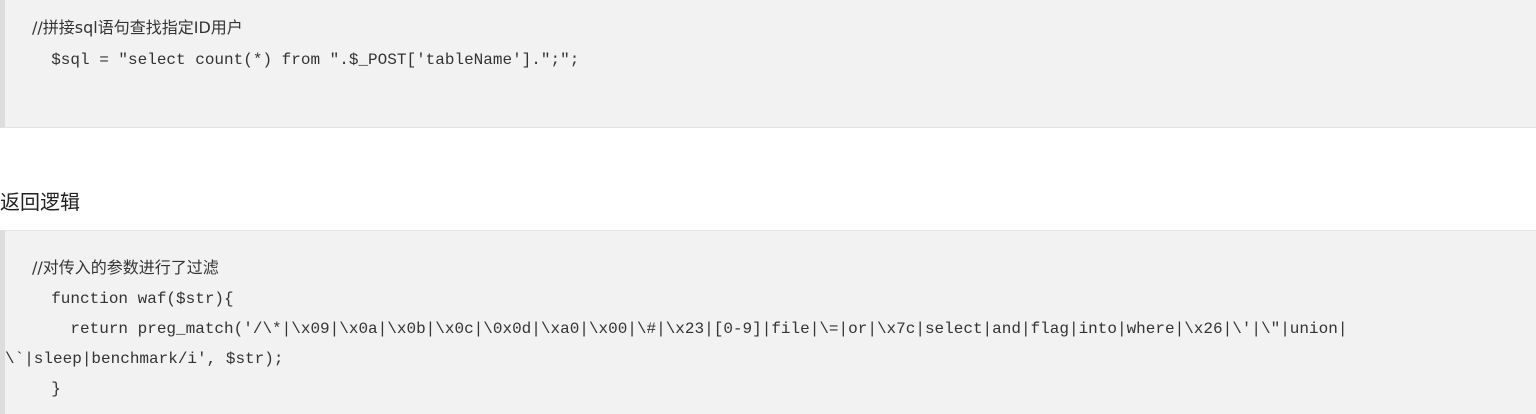 This screenshot has width=1536, height=414. What do you see at coordinates (46, 389) in the screenshot?
I see `code-line: }` at bounding box center [46, 389].